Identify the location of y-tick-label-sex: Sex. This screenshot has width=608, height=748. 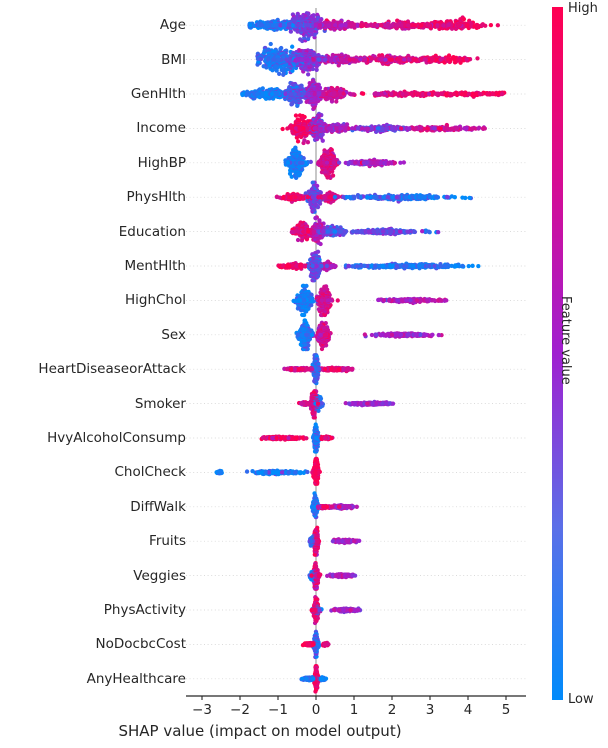
(173, 334).